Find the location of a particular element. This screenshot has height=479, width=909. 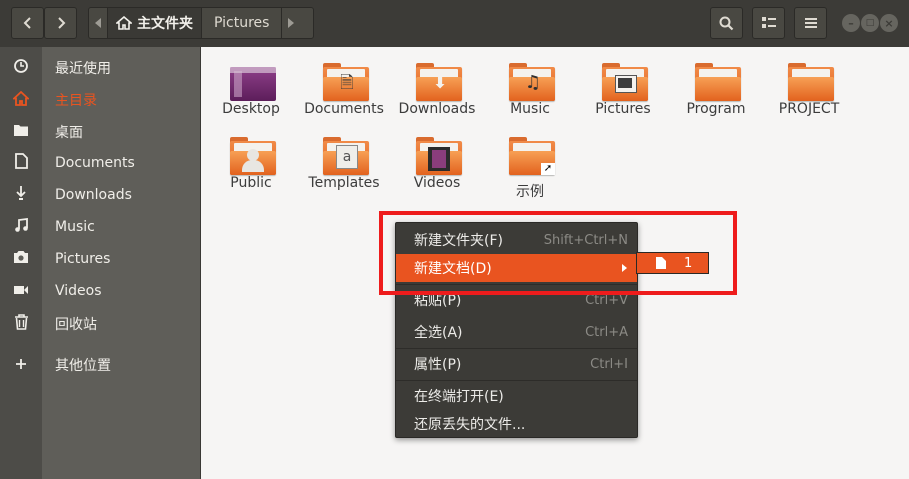

view-toggle-button is located at coordinates (768, 23).